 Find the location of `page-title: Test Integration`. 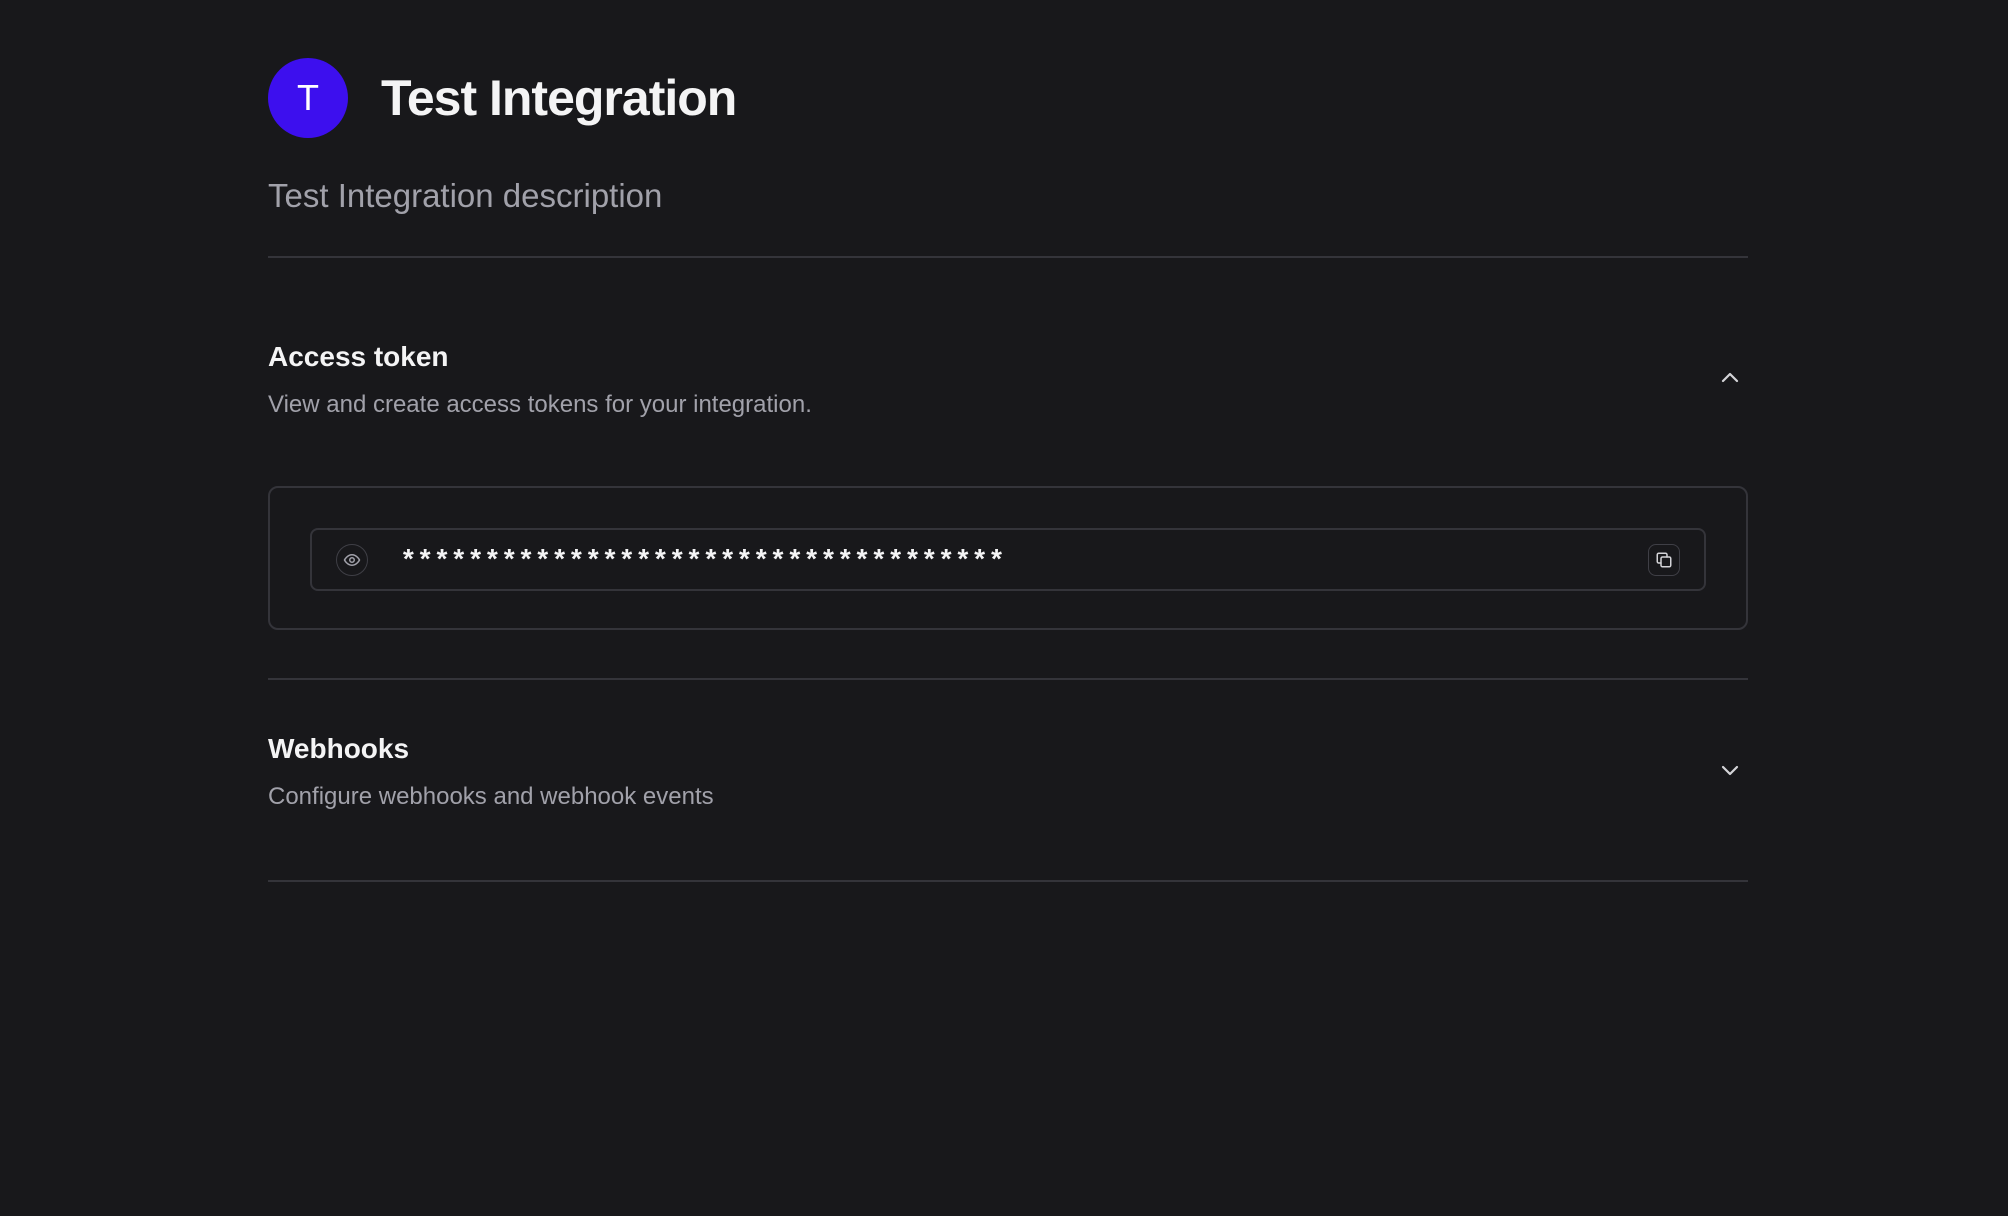

page-title: Test Integration is located at coordinates (559, 98).